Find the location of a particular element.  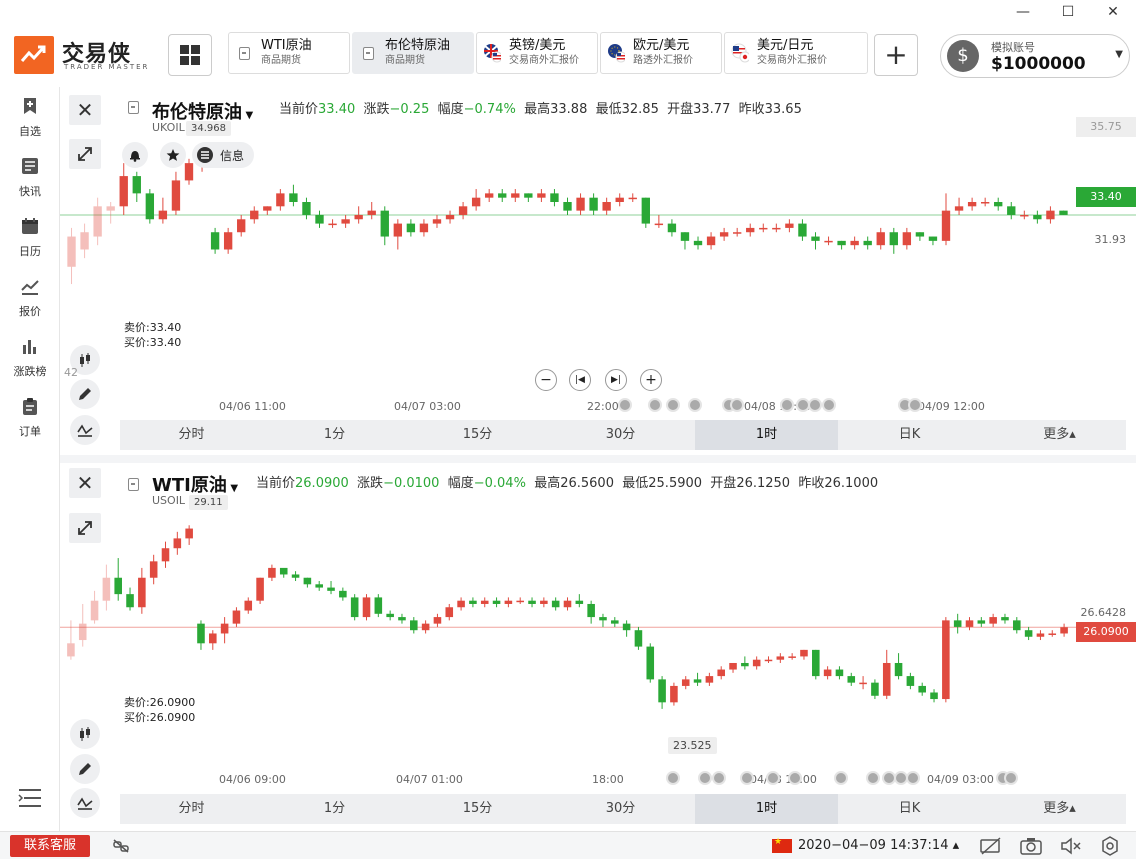

tab-gbpusd: 英镑/美元 交易商外汇报价 is located at coordinates (537, 53).